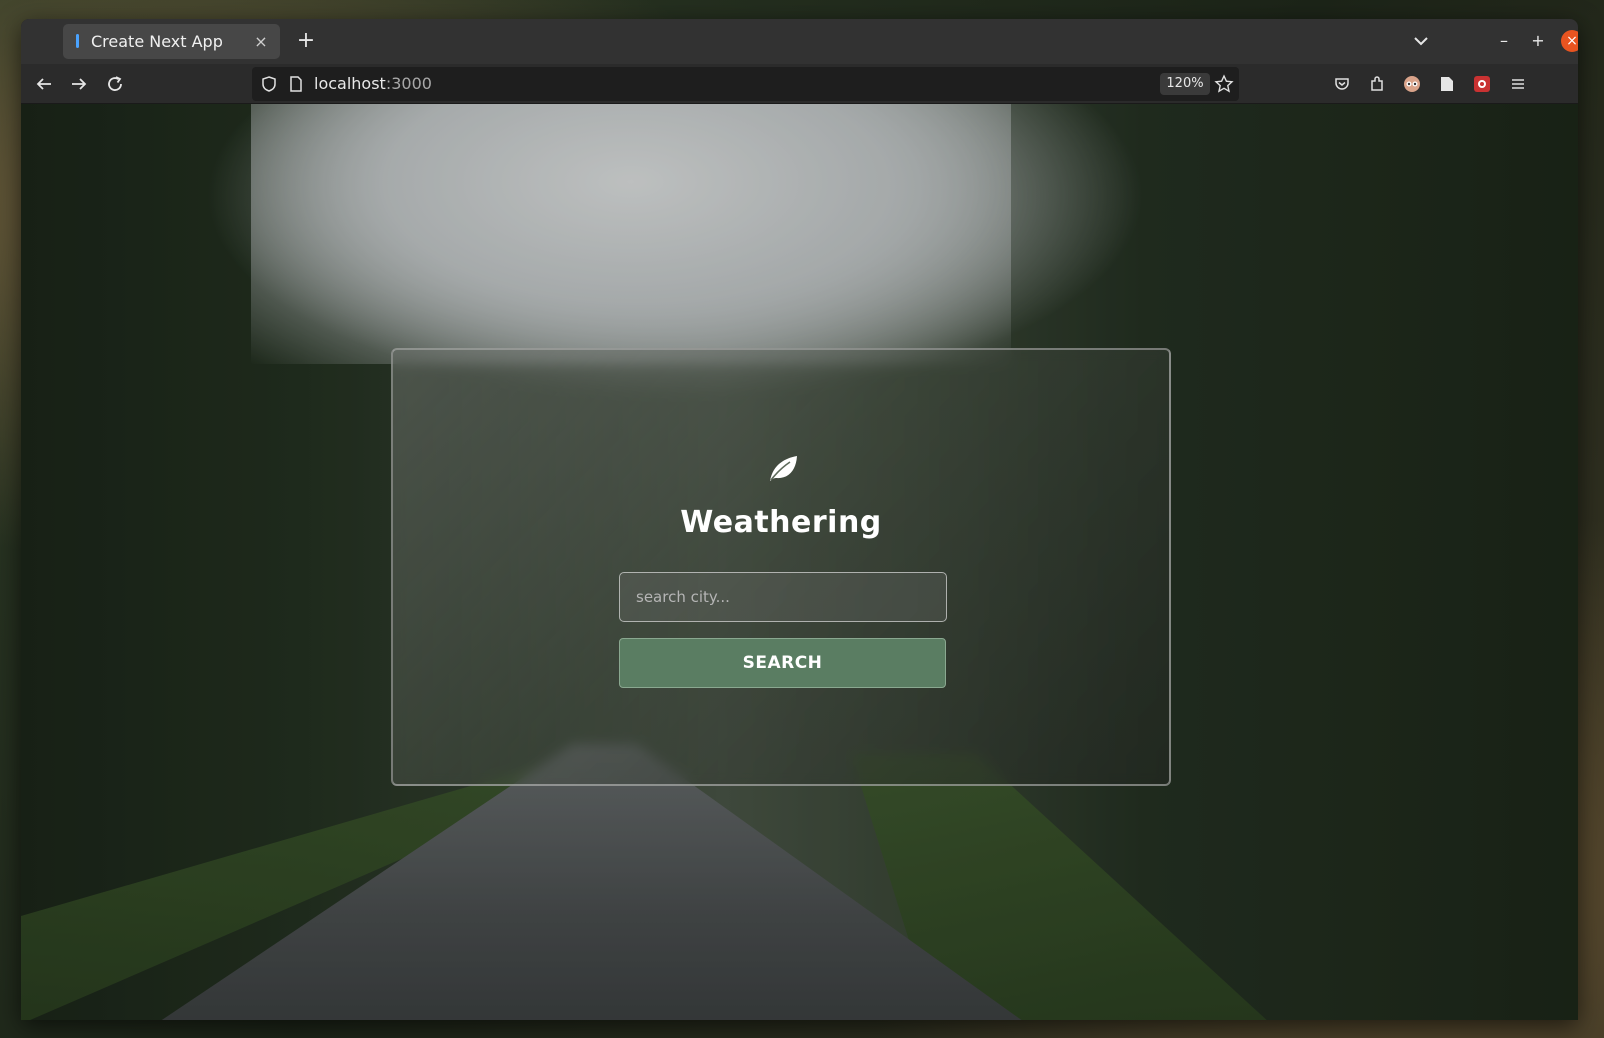 This screenshot has height=1038, width=1604. Describe the element at coordinates (1482, 84) in the screenshot. I see `addon-red-icon` at that location.